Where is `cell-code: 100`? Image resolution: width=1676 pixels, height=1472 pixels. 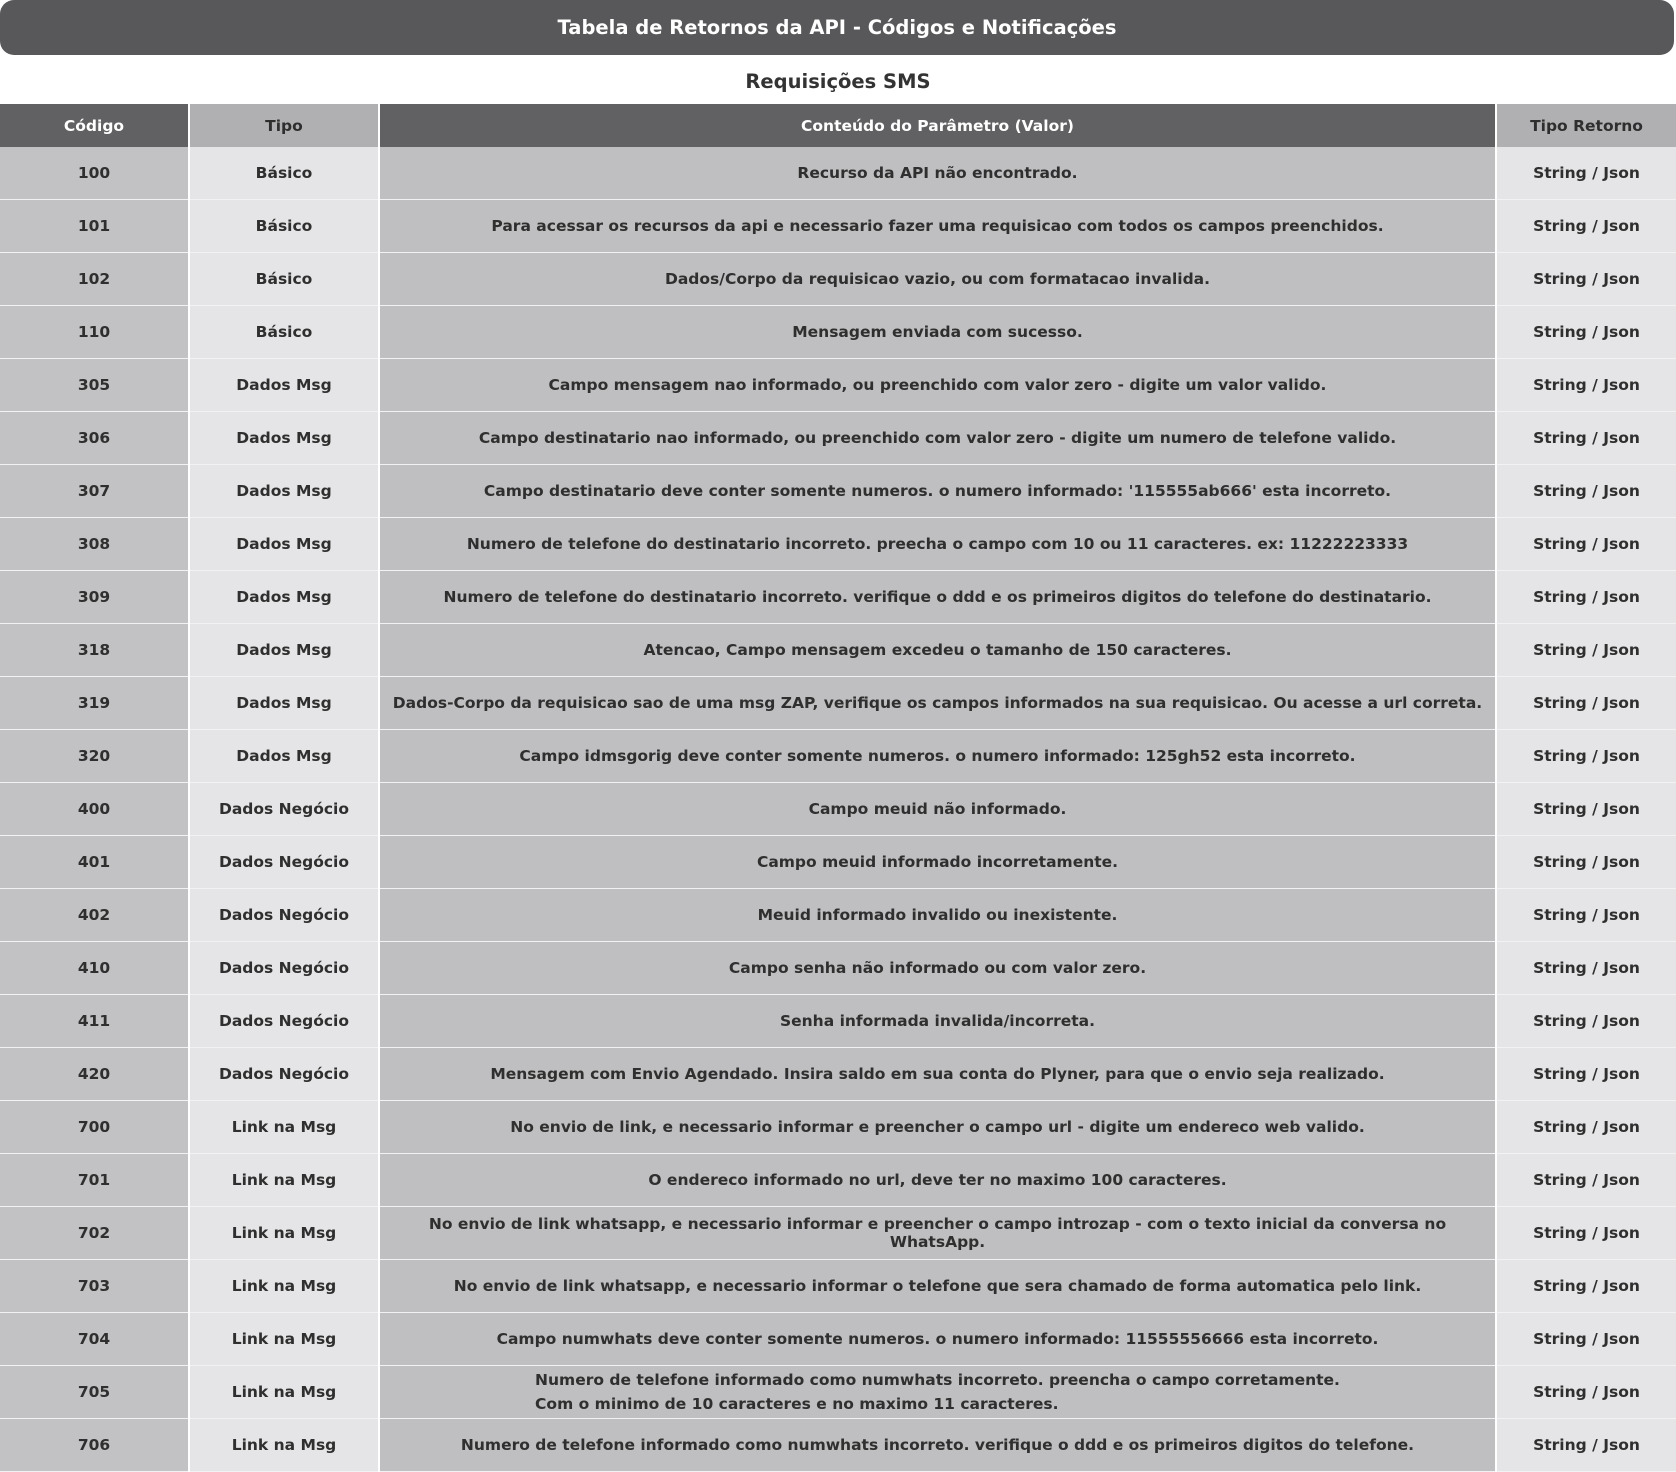 cell-code: 100 is located at coordinates (95, 173).